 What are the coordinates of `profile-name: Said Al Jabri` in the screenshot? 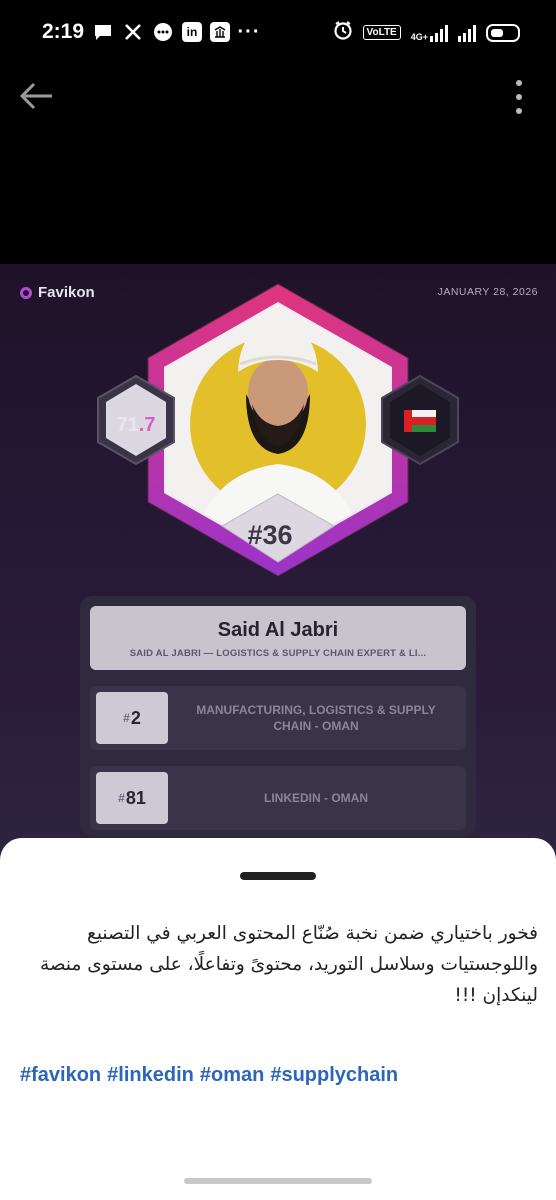 It's located at (278, 630).